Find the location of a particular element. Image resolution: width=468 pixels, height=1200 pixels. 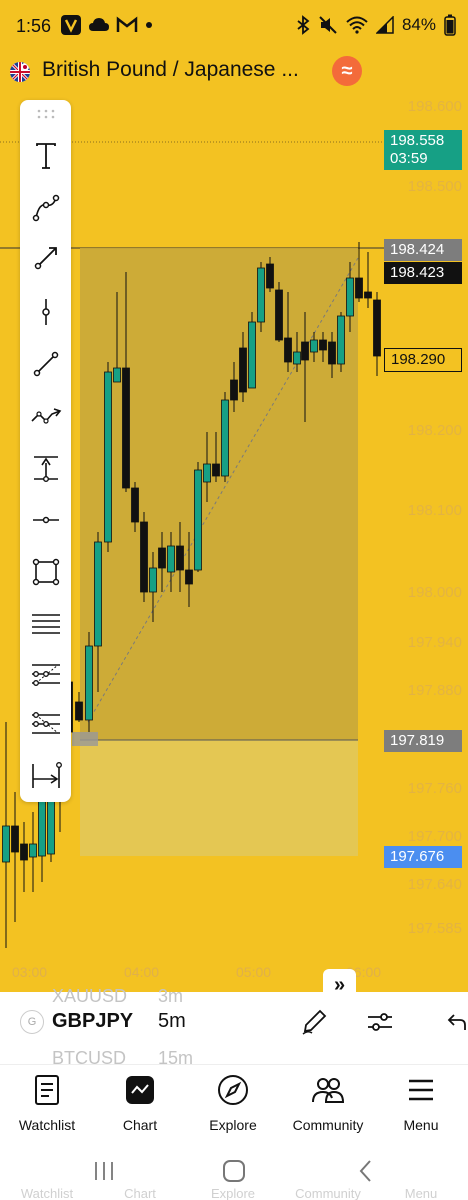

v-app-icon is located at coordinates (71, 25).